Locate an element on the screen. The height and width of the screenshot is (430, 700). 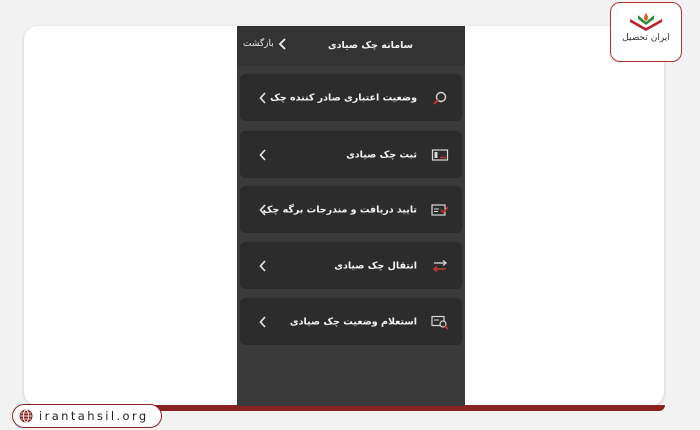
transfer-arrows-icon is located at coordinates (440, 265).